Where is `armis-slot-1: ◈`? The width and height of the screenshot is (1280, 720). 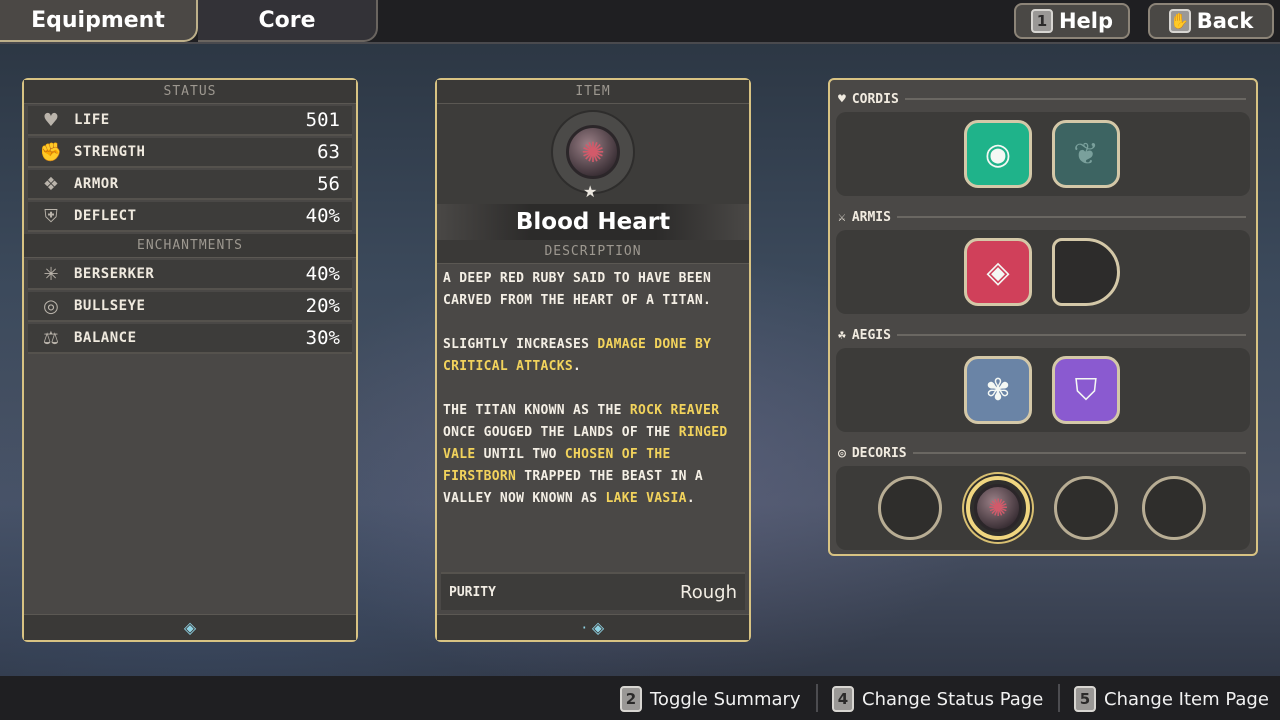 armis-slot-1: ◈ is located at coordinates (998, 272).